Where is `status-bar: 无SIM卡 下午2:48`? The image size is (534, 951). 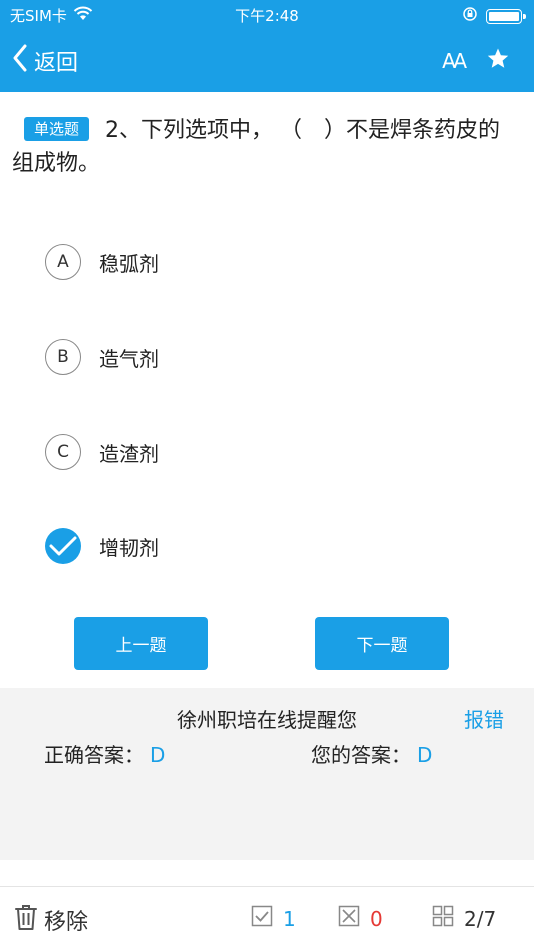
status-bar: 无SIM卡 下午2:48 is located at coordinates (267, 15).